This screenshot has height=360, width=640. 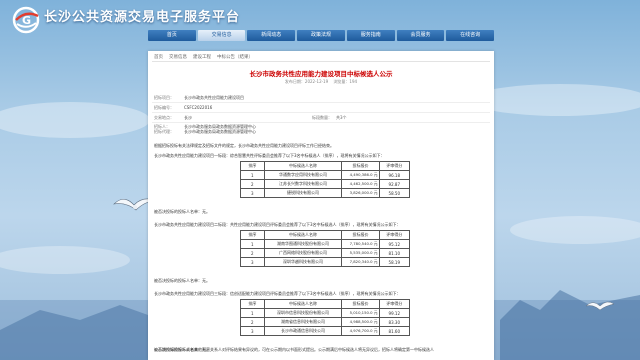 What do you see at coordinates (164, 131) in the screenshot?
I see `info-key: 招标代理：` at bounding box center [164, 131].